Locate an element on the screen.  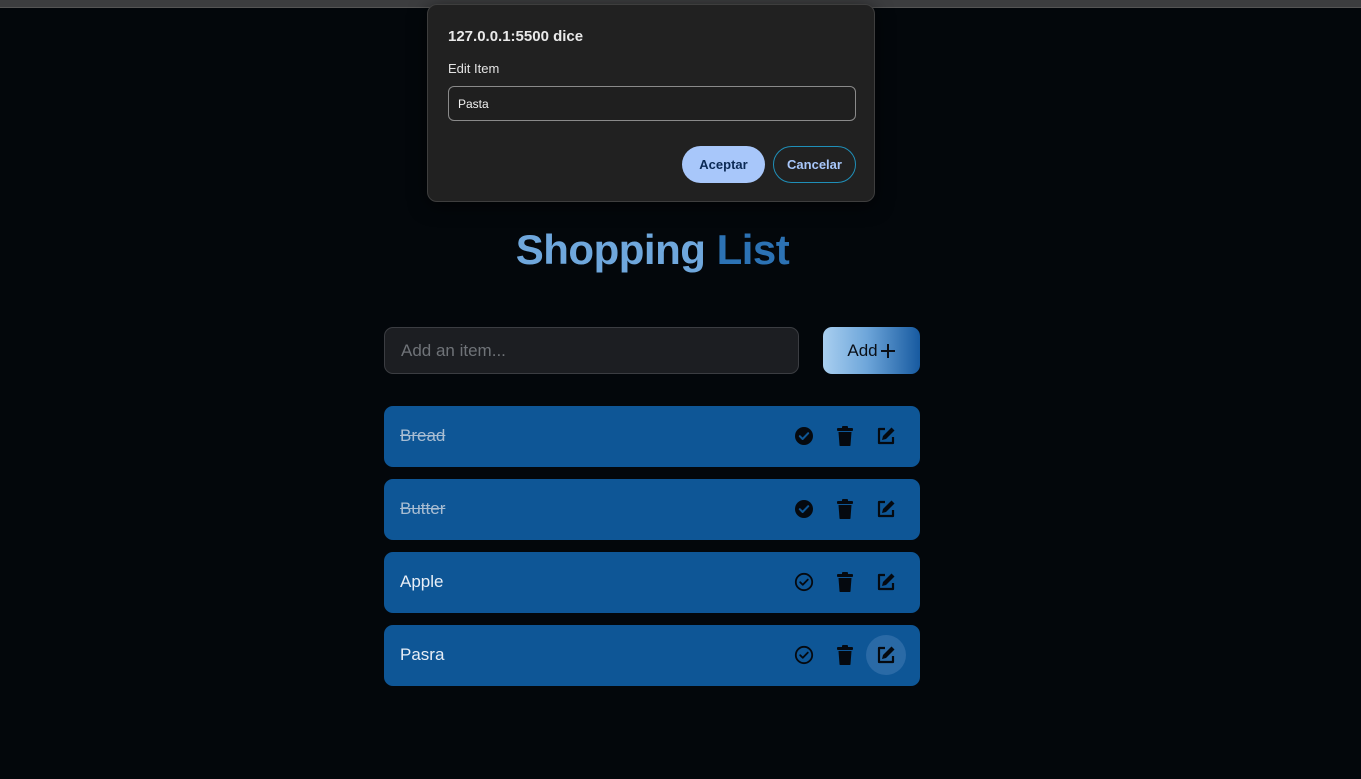
add-button: Add is located at coordinates (871, 350).